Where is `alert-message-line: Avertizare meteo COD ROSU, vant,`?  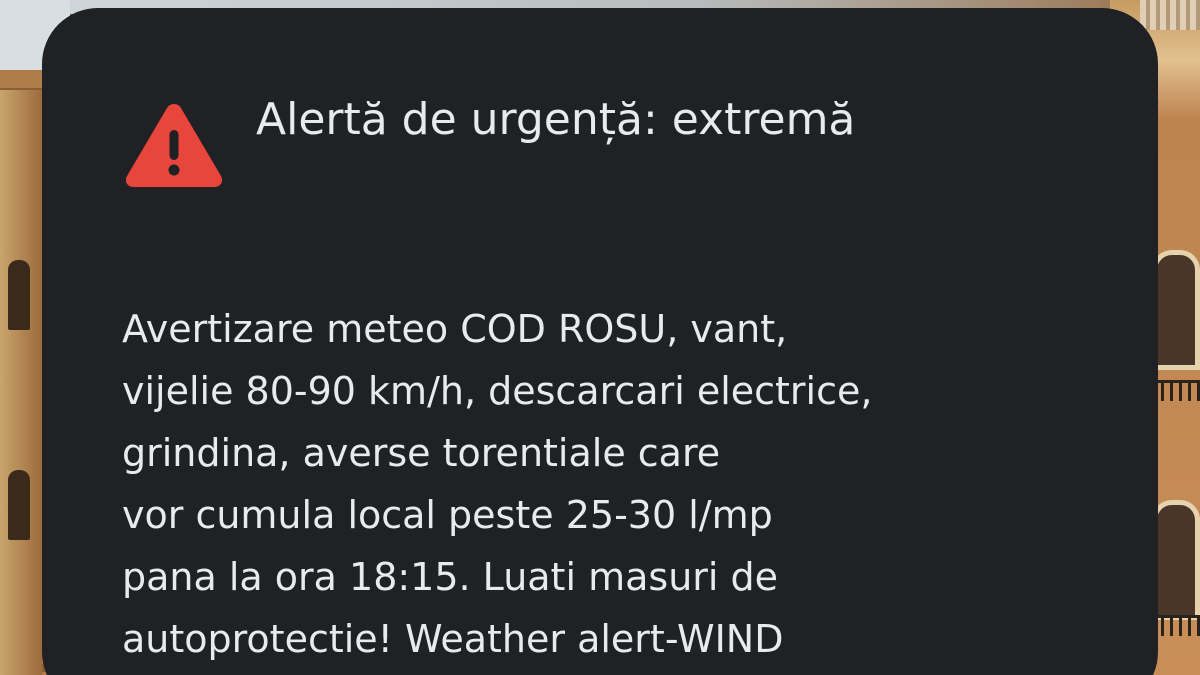
alert-message-line: Avertizare meteo COD ROSU, vant, is located at coordinates (455, 329).